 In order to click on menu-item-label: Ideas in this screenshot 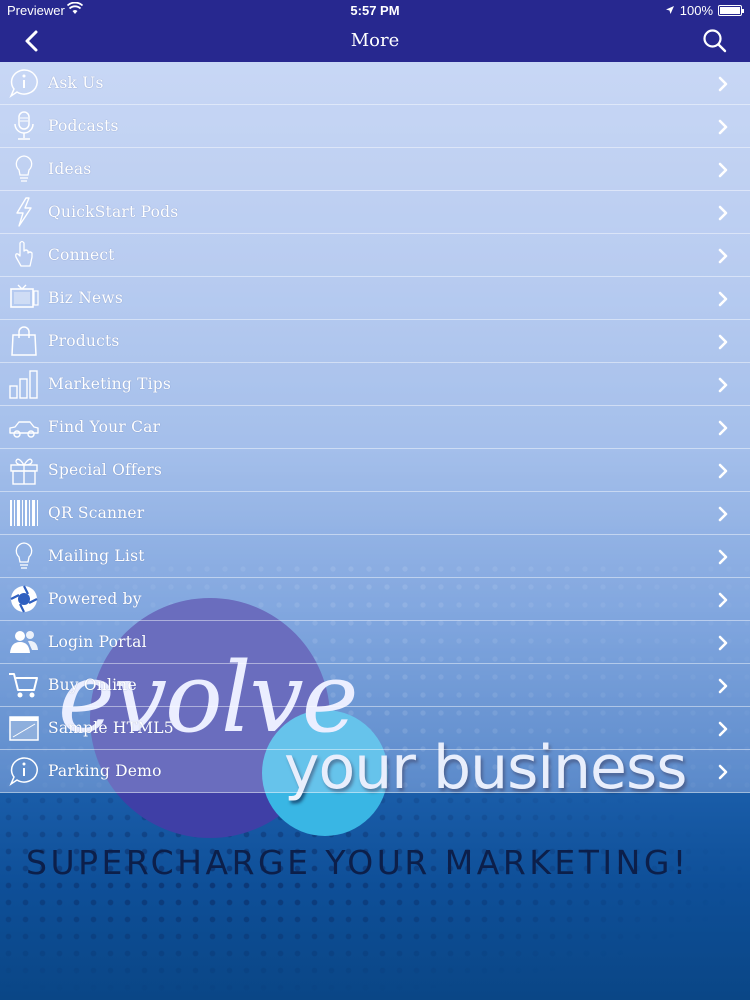, I will do `click(70, 169)`.